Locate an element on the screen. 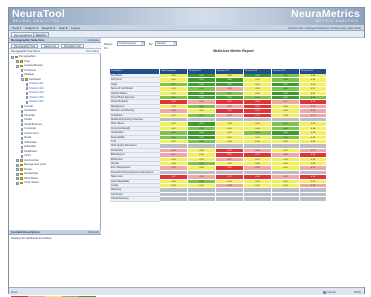  tree-node: + Work Status is located at coordinates (27, 179).